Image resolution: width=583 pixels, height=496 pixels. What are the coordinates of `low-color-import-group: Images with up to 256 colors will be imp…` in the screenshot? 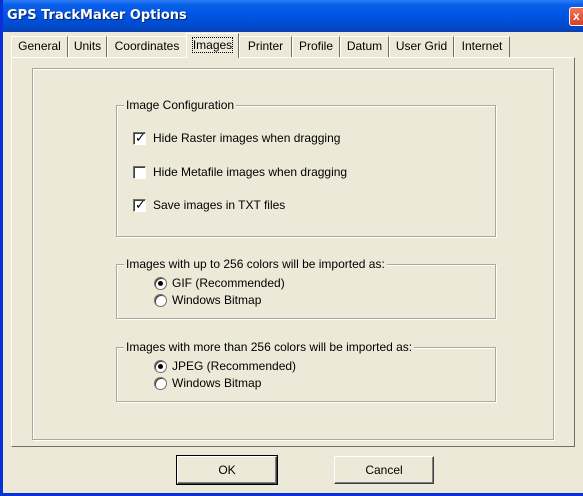 It's located at (306, 288).